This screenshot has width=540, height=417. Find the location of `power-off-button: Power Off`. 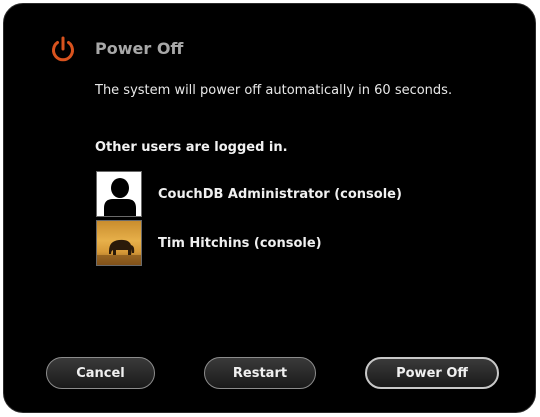

power-off-button: Power Off is located at coordinates (432, 373).